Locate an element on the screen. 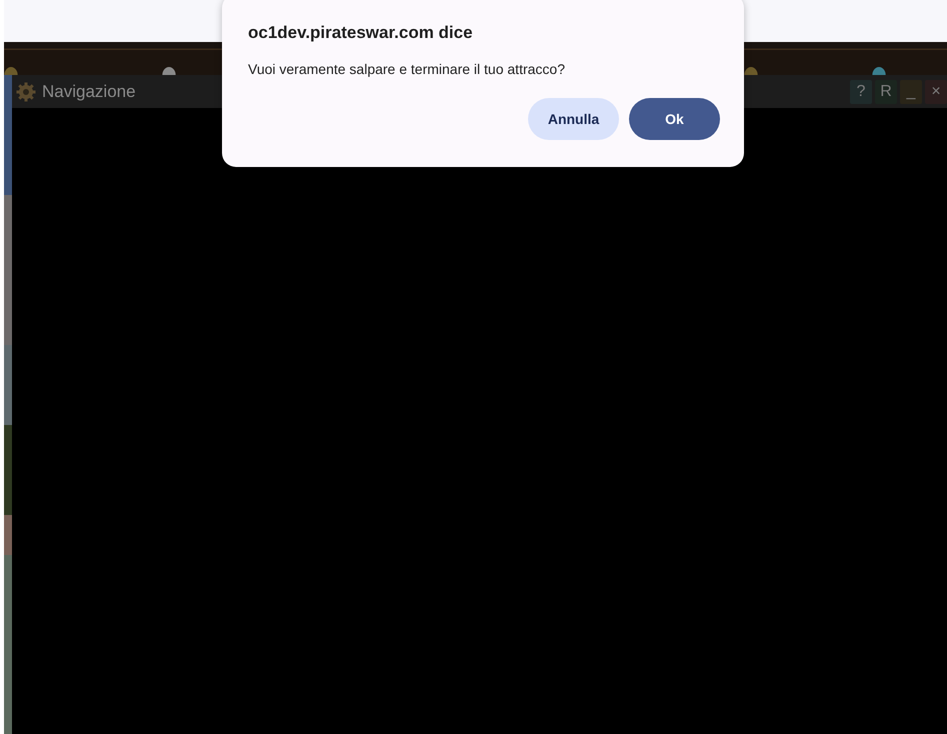  cancel-button: Annulla is located at coordinates (573, 119).